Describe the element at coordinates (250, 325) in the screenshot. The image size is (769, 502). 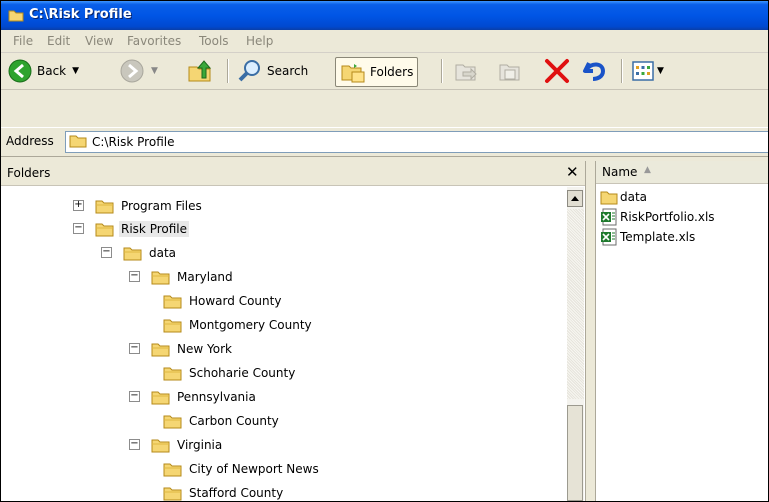
I see `tree-item-label: Montgomery County` at that location.